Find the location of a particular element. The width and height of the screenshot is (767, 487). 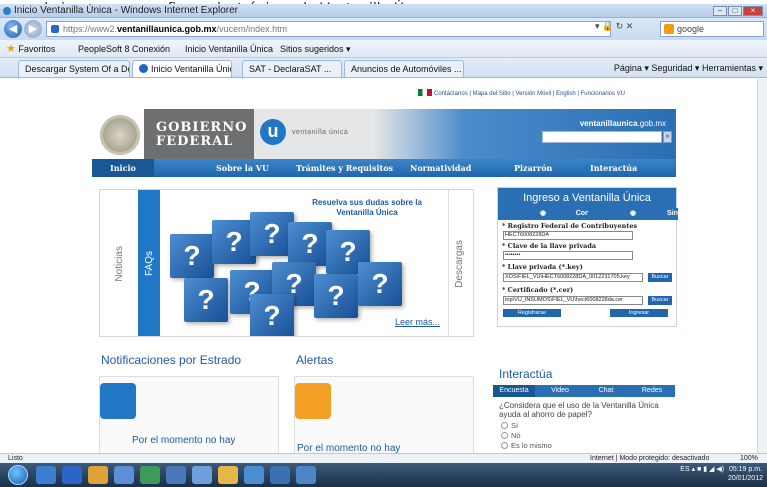

menu-pizarron: Pizarrón is located at coordinates (533, 168).